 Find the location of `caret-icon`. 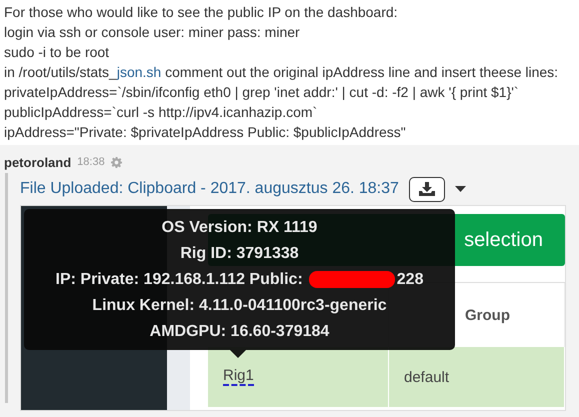

caret-icon is located at coordinates (460, 189).